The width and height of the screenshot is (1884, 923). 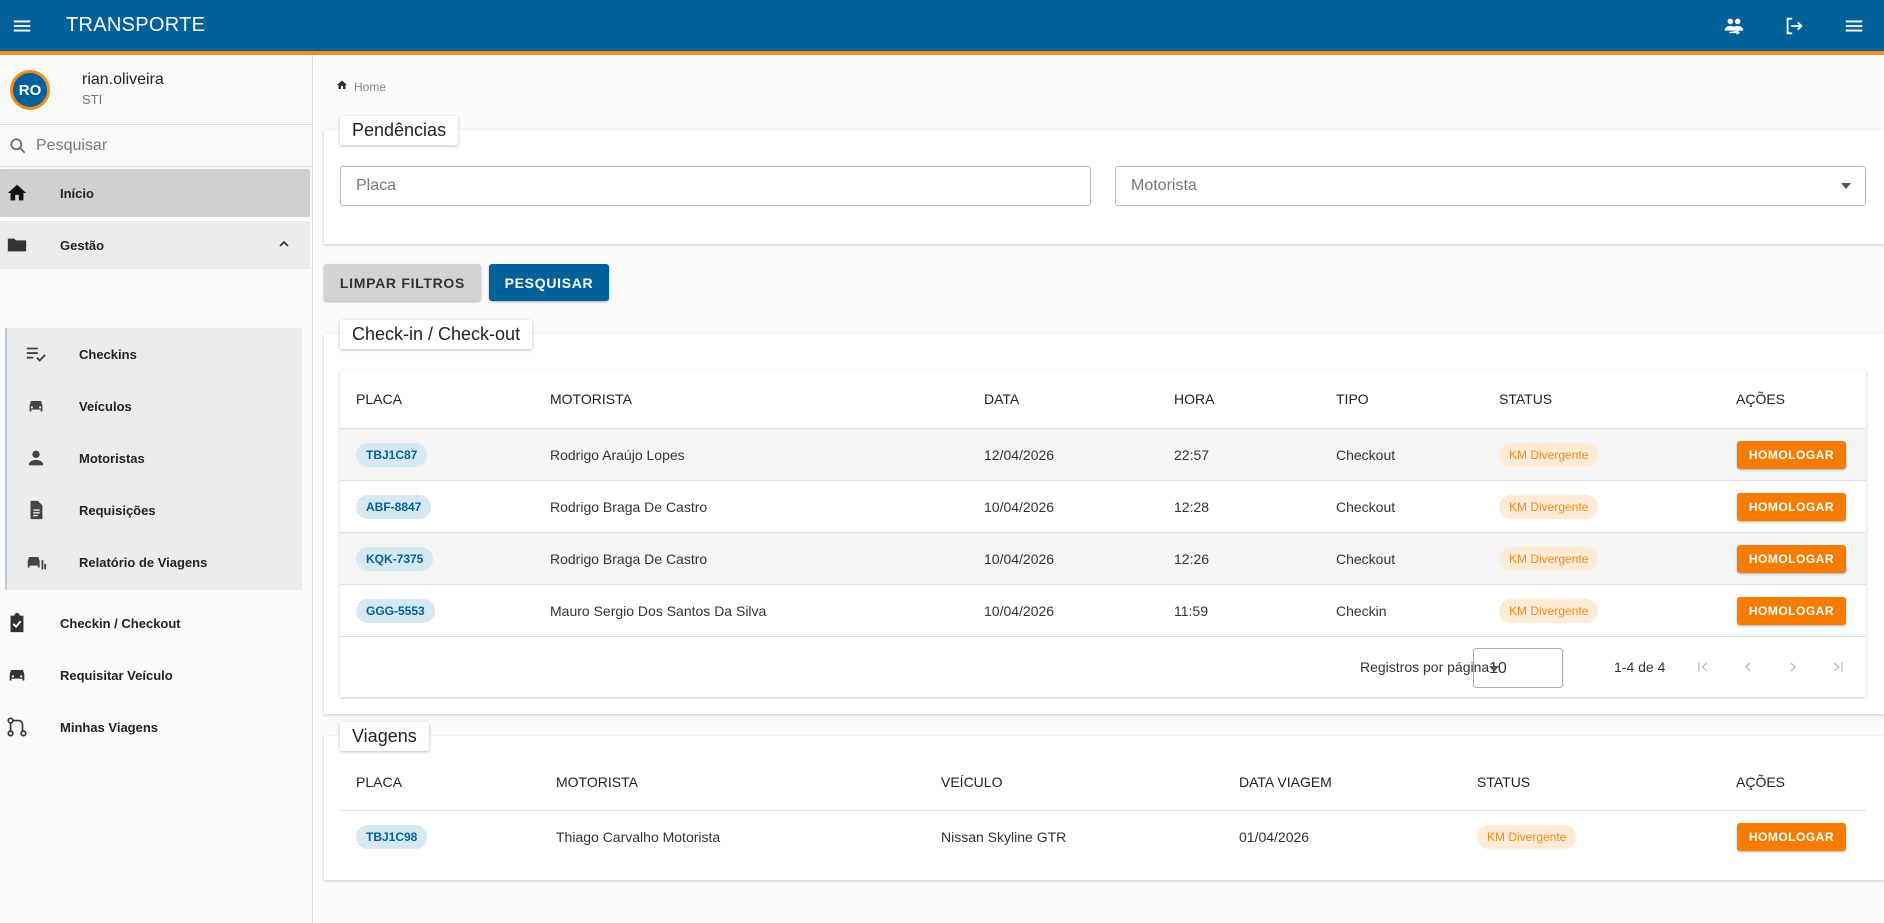 What do you see at coordinates (117, 510) in the screenshot?
I see `sidebar-item-label: Requisições` at bounding box center [117, 510].